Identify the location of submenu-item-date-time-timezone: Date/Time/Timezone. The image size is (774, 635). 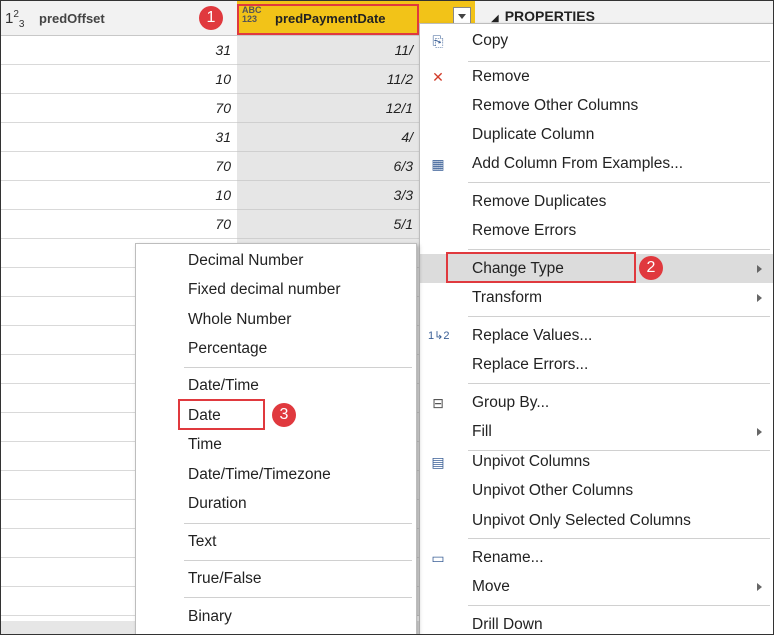
(276, 474).